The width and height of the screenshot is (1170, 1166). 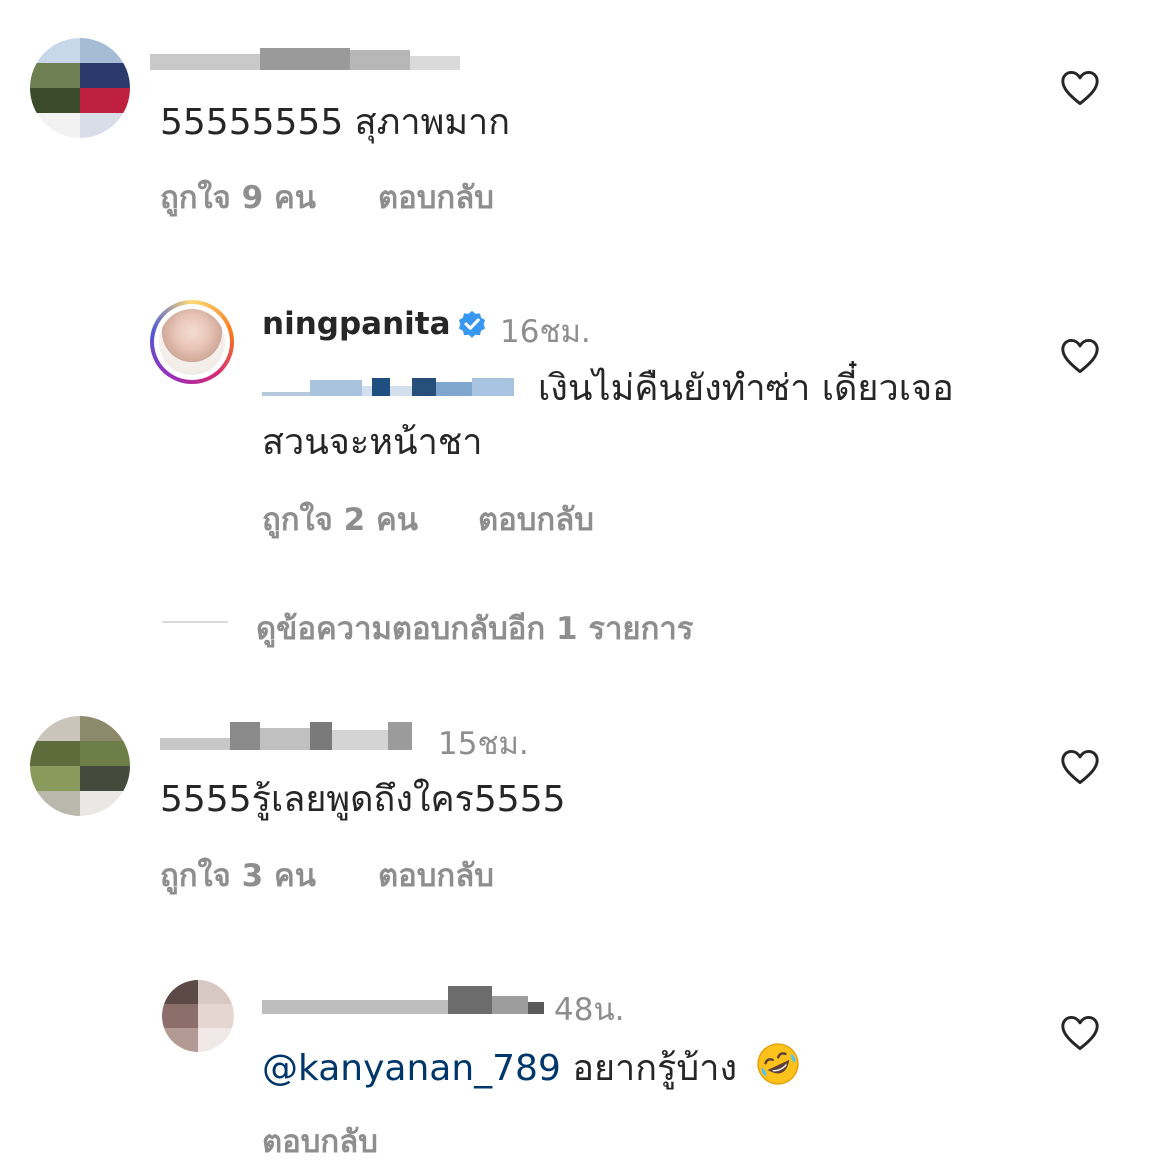 What do you see at coordinates (335, 122) in the screenshot?
I see `comment-text: 55555555 สุภาพมาก` at bounding box center [335, 122].